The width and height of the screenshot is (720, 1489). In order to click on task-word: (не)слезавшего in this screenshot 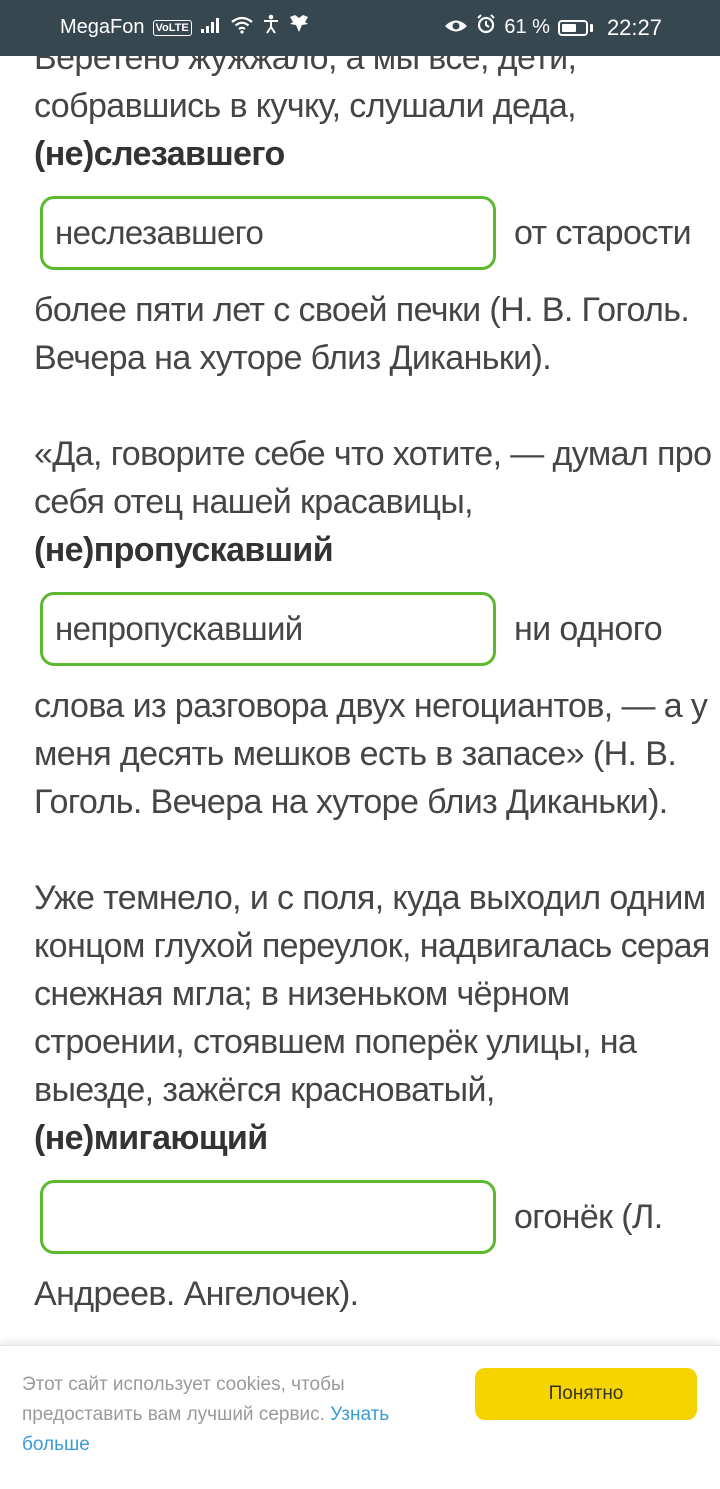, I will do `click(159, 154)`.